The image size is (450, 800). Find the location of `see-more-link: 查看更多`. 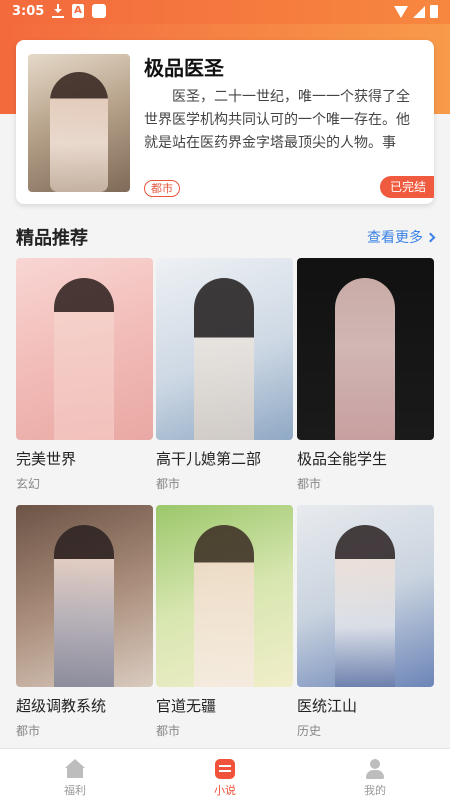

see-more-link: 查看更多 is located at coordinates (401, 237).